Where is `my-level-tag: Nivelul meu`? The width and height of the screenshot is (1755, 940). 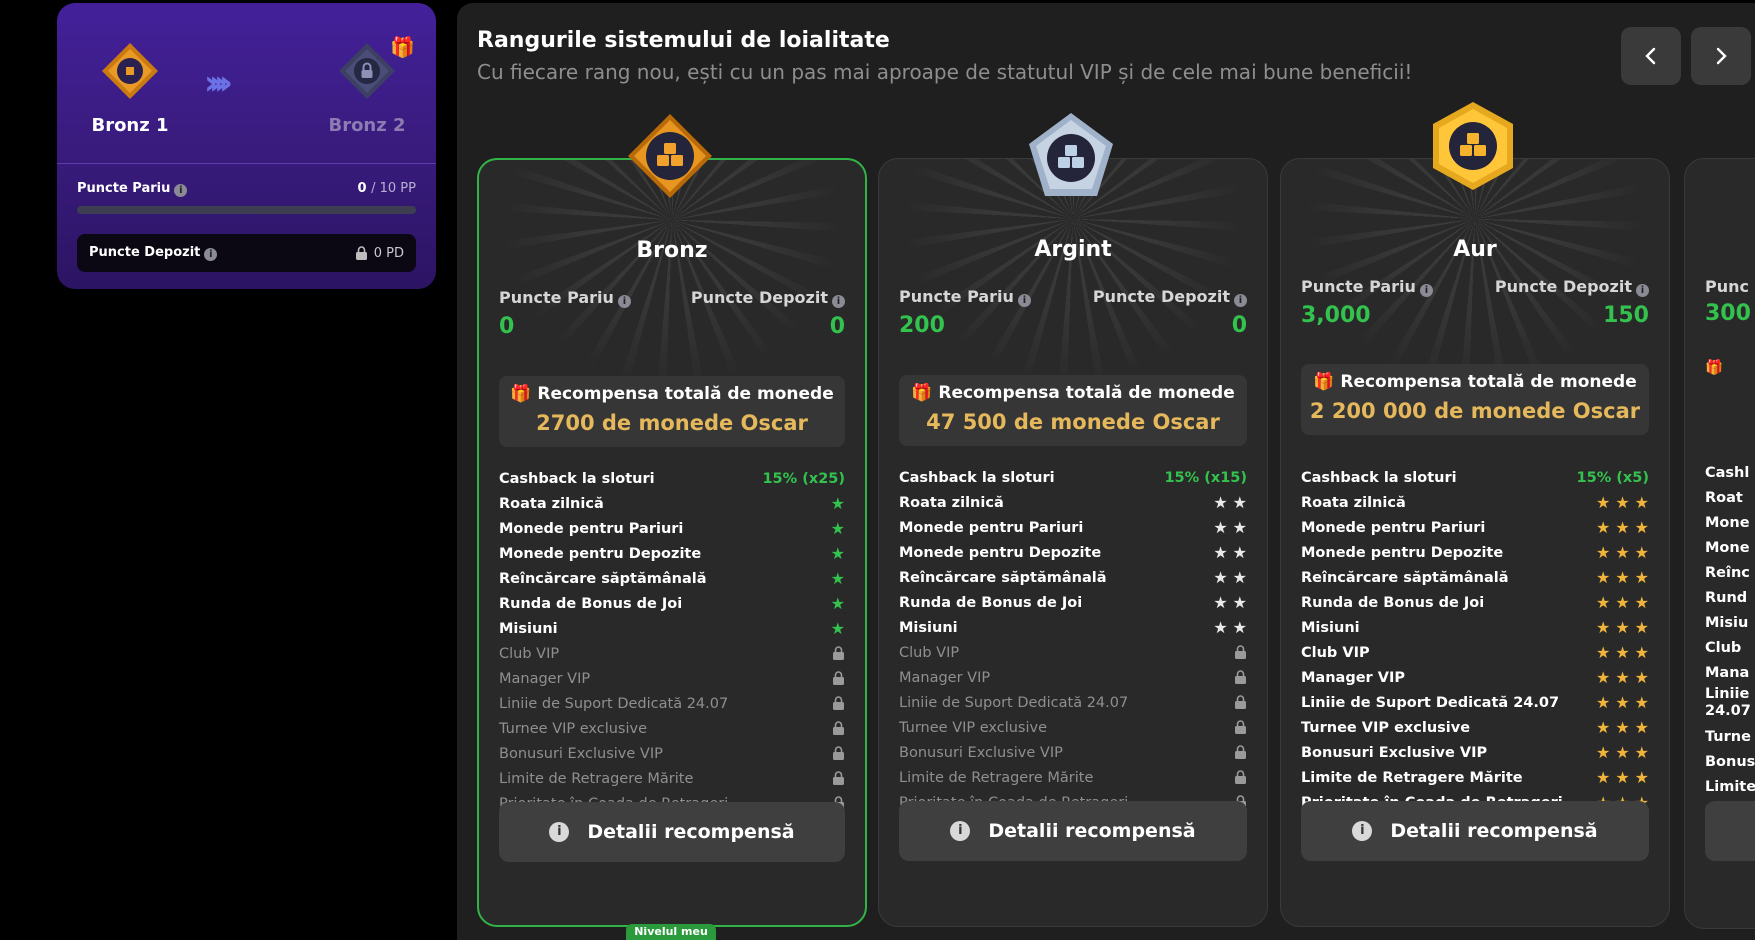
my-level-tag: Nivelul meu is located at coordinates (671, 932).